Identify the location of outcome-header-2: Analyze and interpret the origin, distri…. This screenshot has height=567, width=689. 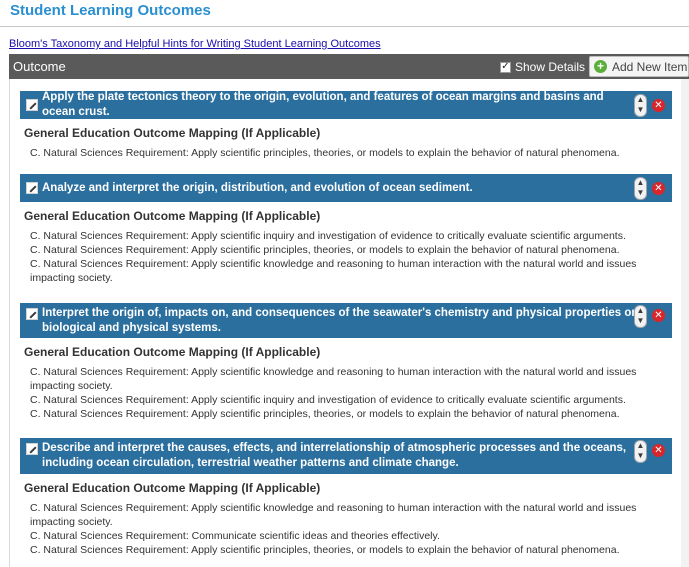
(346, 188).